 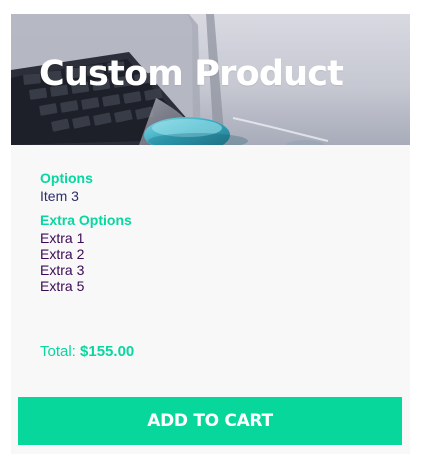 I want to click on extra-options-heading: Extra Options, so click(x=86, y=220).